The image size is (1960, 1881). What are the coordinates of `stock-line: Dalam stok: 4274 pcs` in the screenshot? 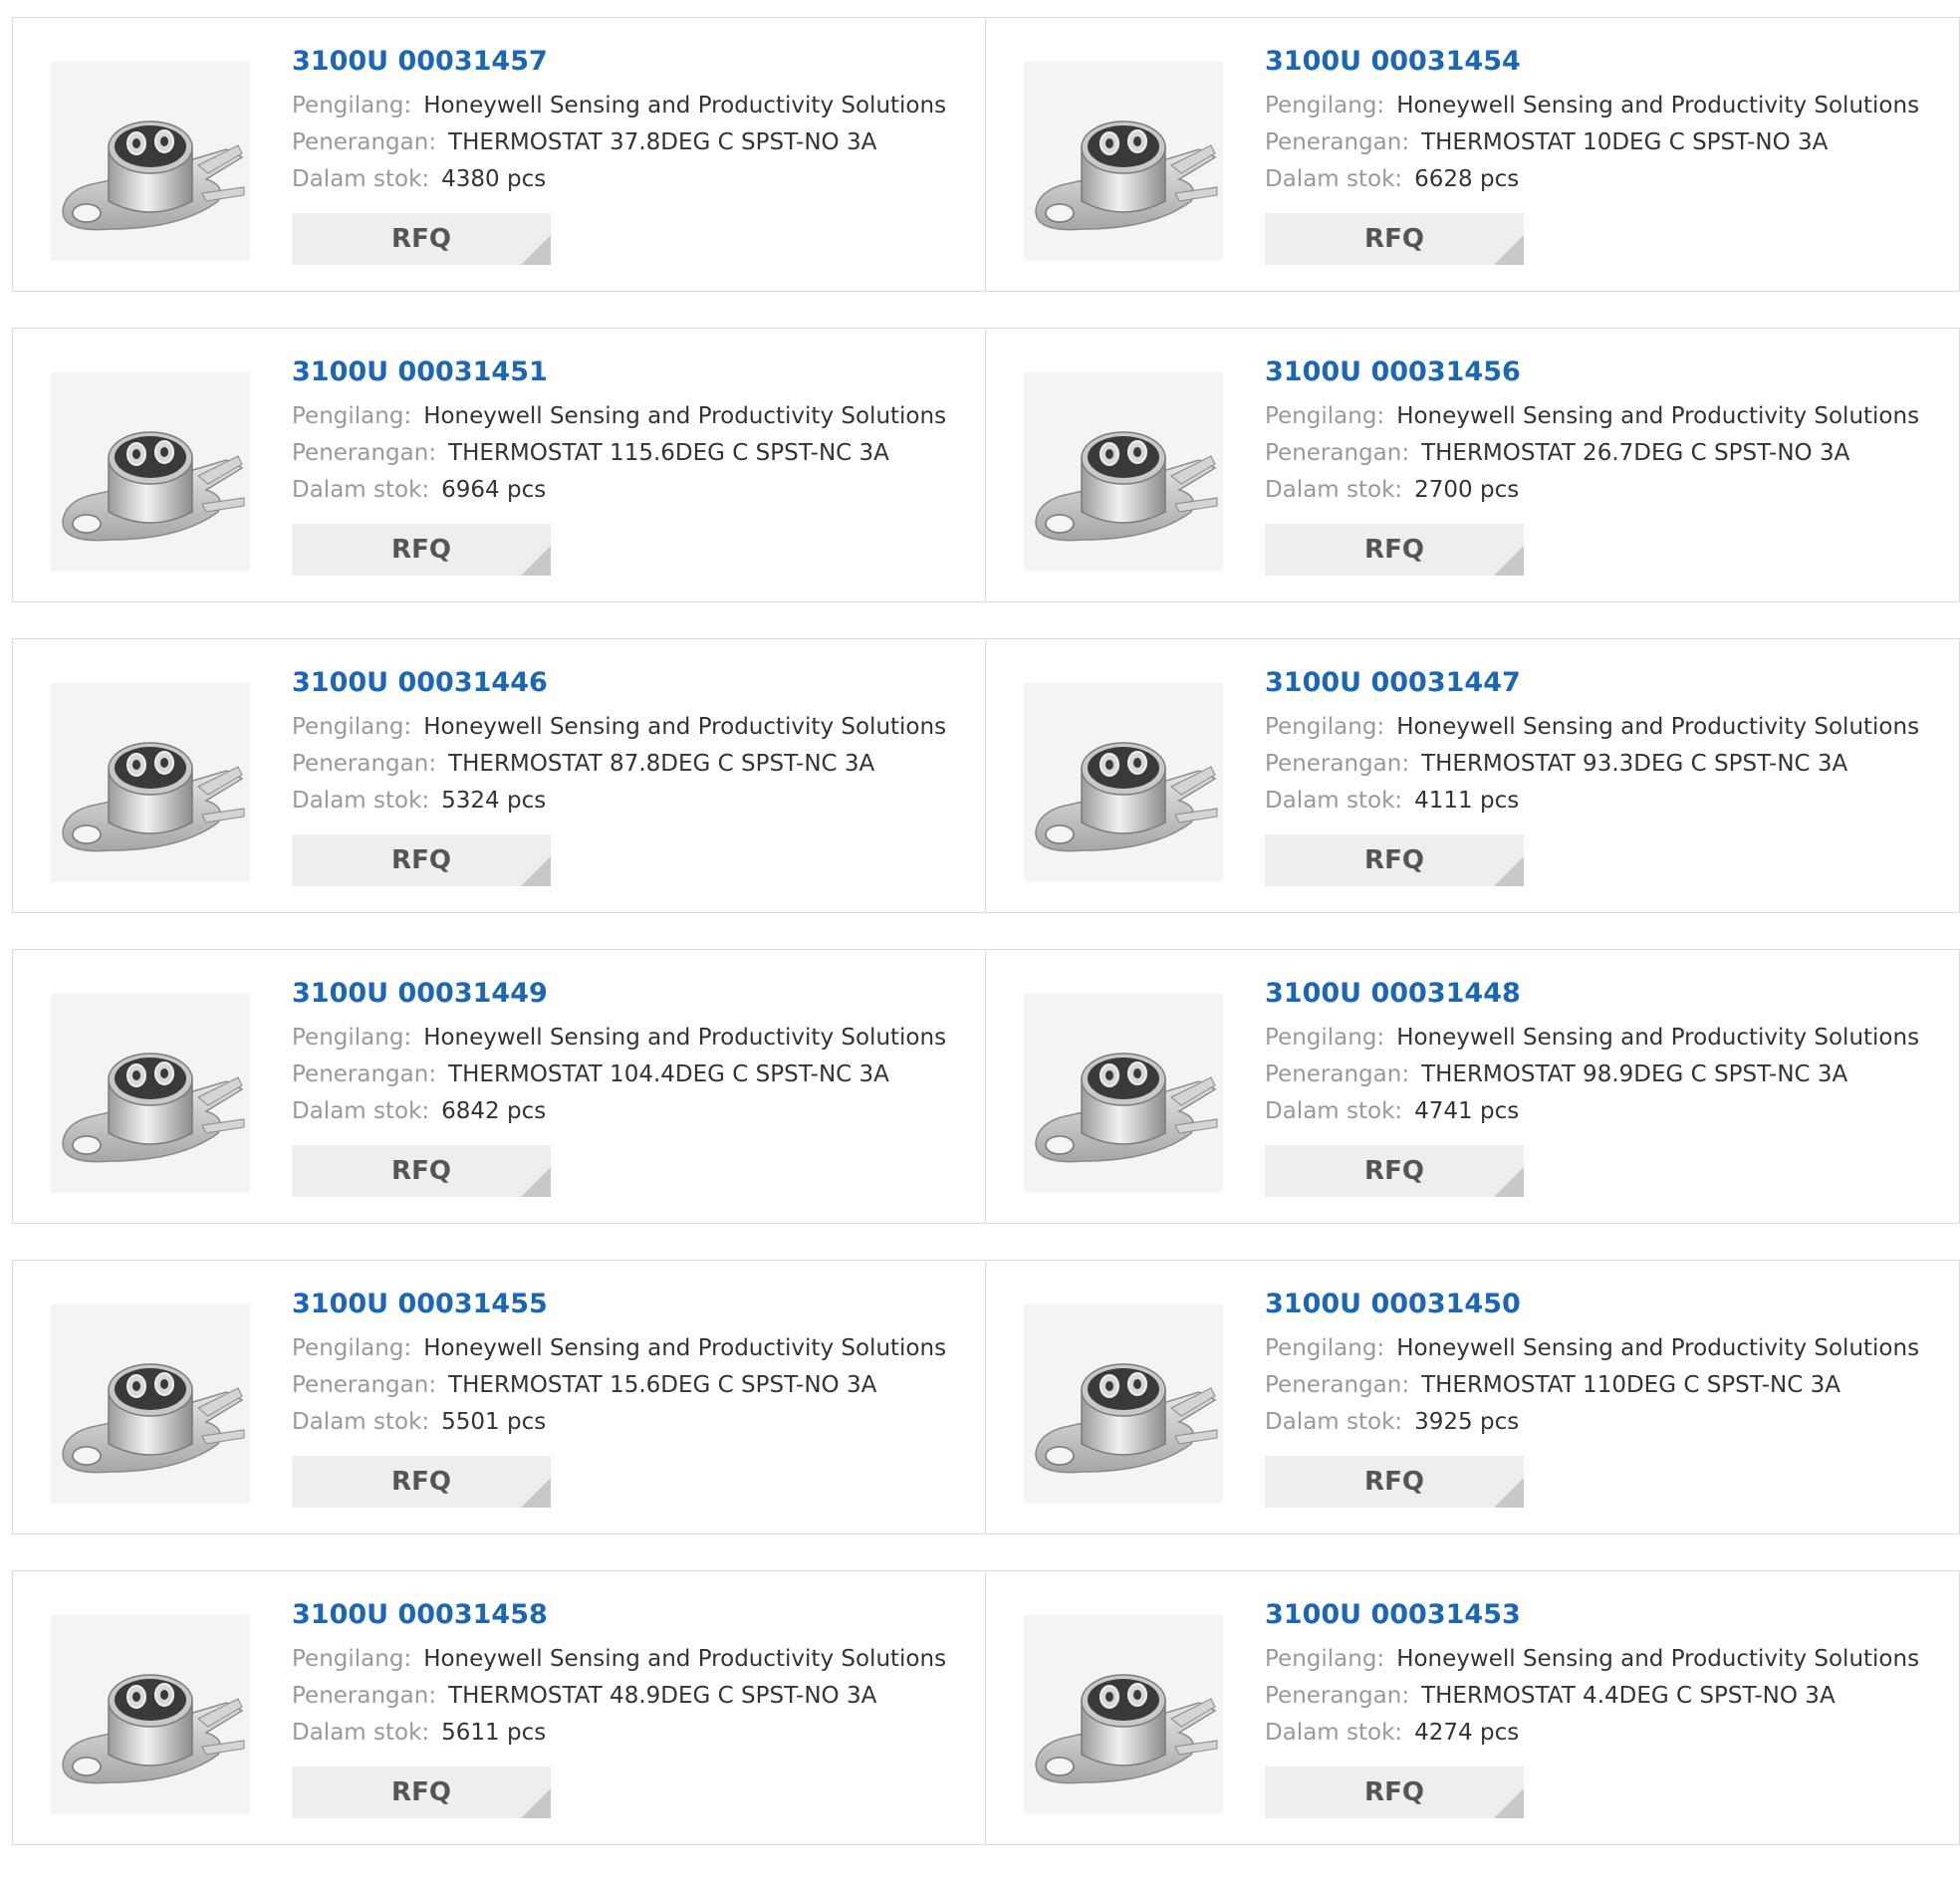 It's located at (1592, 1733).